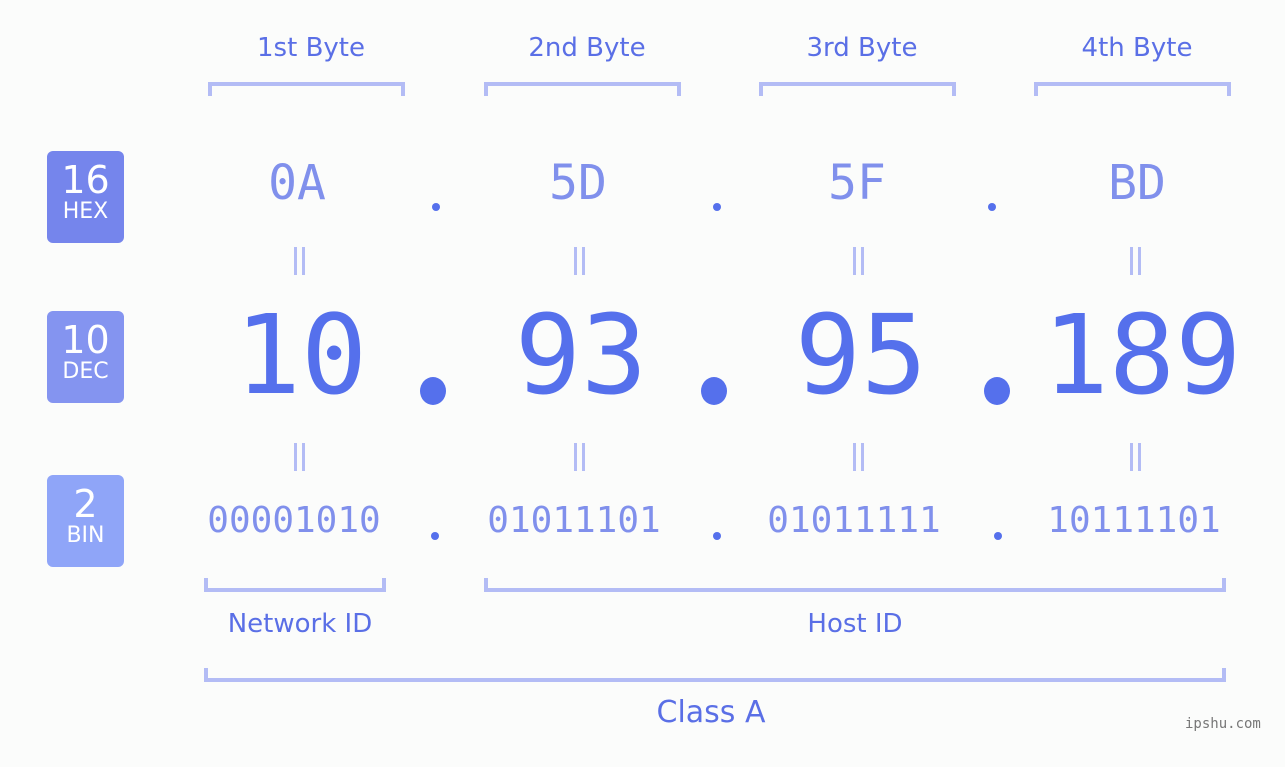 The width and height of the screenshot is (1285, 767). I want to click on bin-value-1: 00001010, so click(294, 520).